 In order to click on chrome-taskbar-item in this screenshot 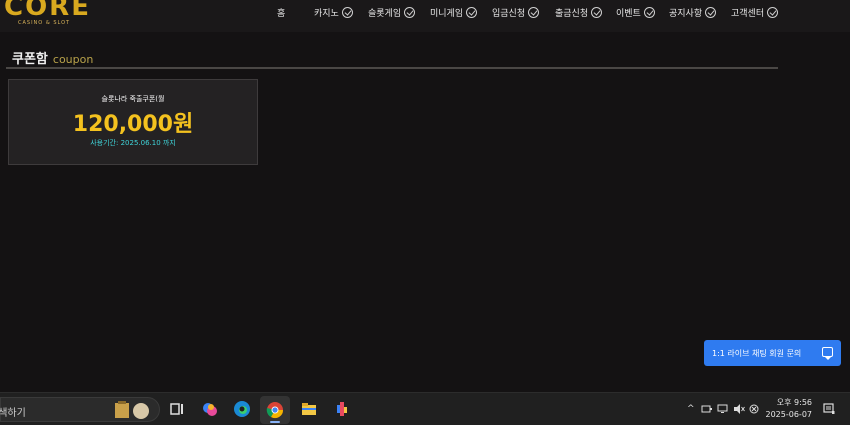, I will do `click(275, 410)`.